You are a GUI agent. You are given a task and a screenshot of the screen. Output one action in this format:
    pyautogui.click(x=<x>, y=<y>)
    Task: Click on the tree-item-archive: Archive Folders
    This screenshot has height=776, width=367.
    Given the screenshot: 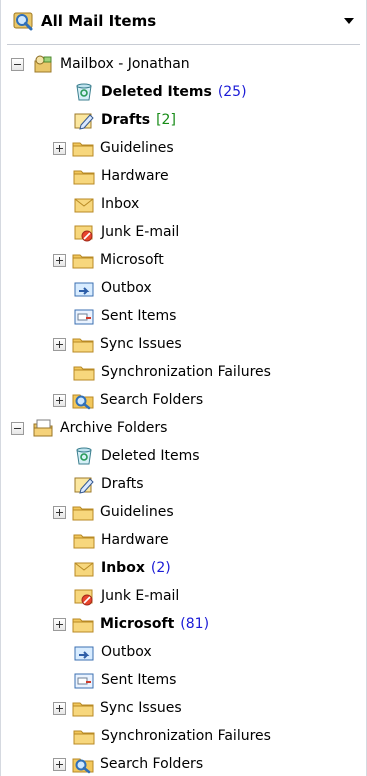 What is the action you would take?
    pyautogui.click(x=89, y=428)
    